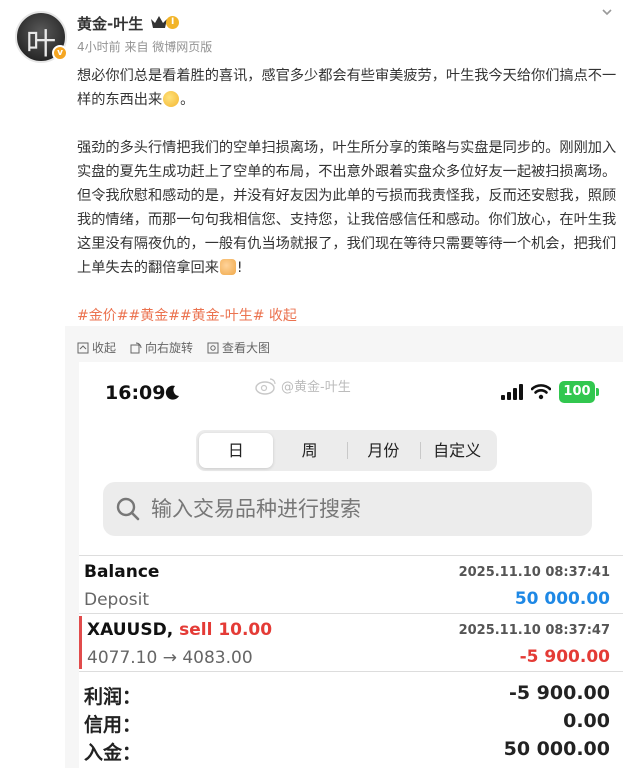  I want to click on summary-deposit: 入金： 50 000.00, so click(347, 752).